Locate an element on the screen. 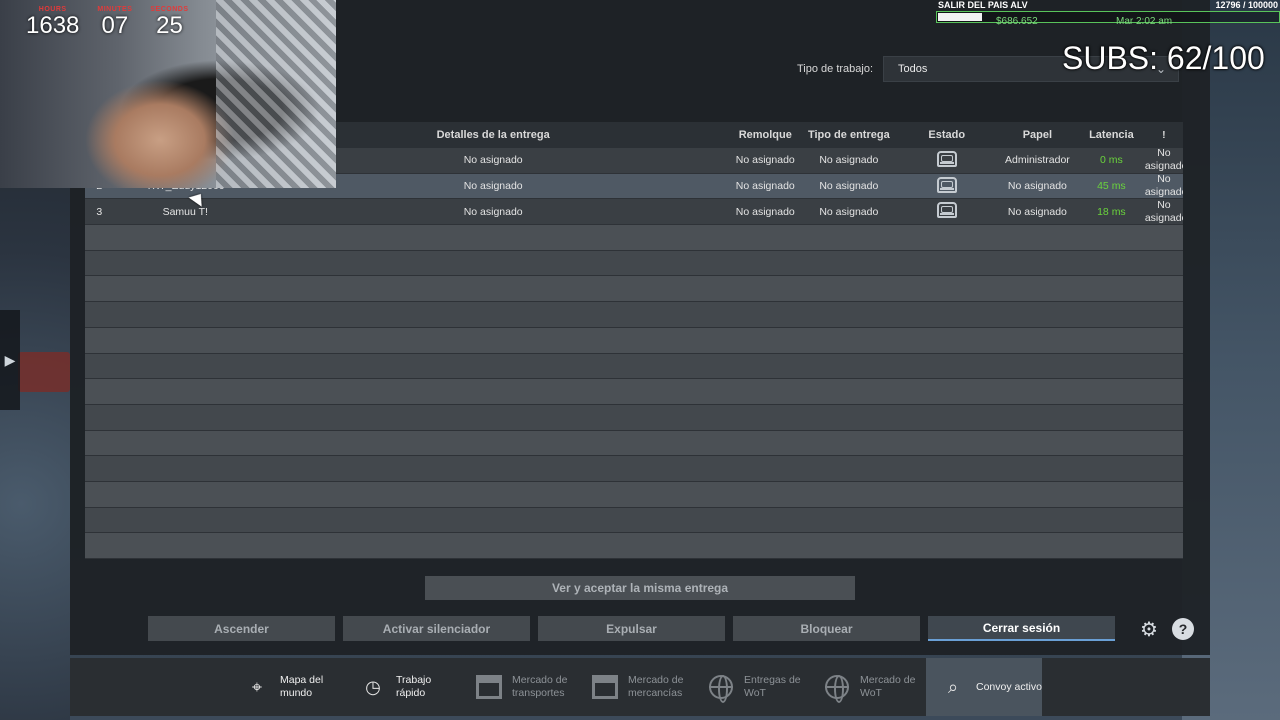 Image resolution: width=1280 pixels, height=720 pixels. job-type-label: Tipo de trabajo: is located at coordinates (835, 69).